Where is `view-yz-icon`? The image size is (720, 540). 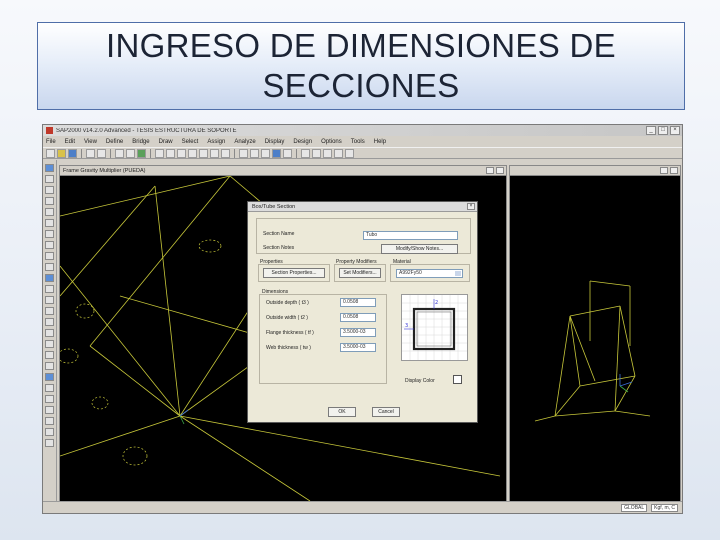 view-yz-icon is located at coordinates (225, 153).